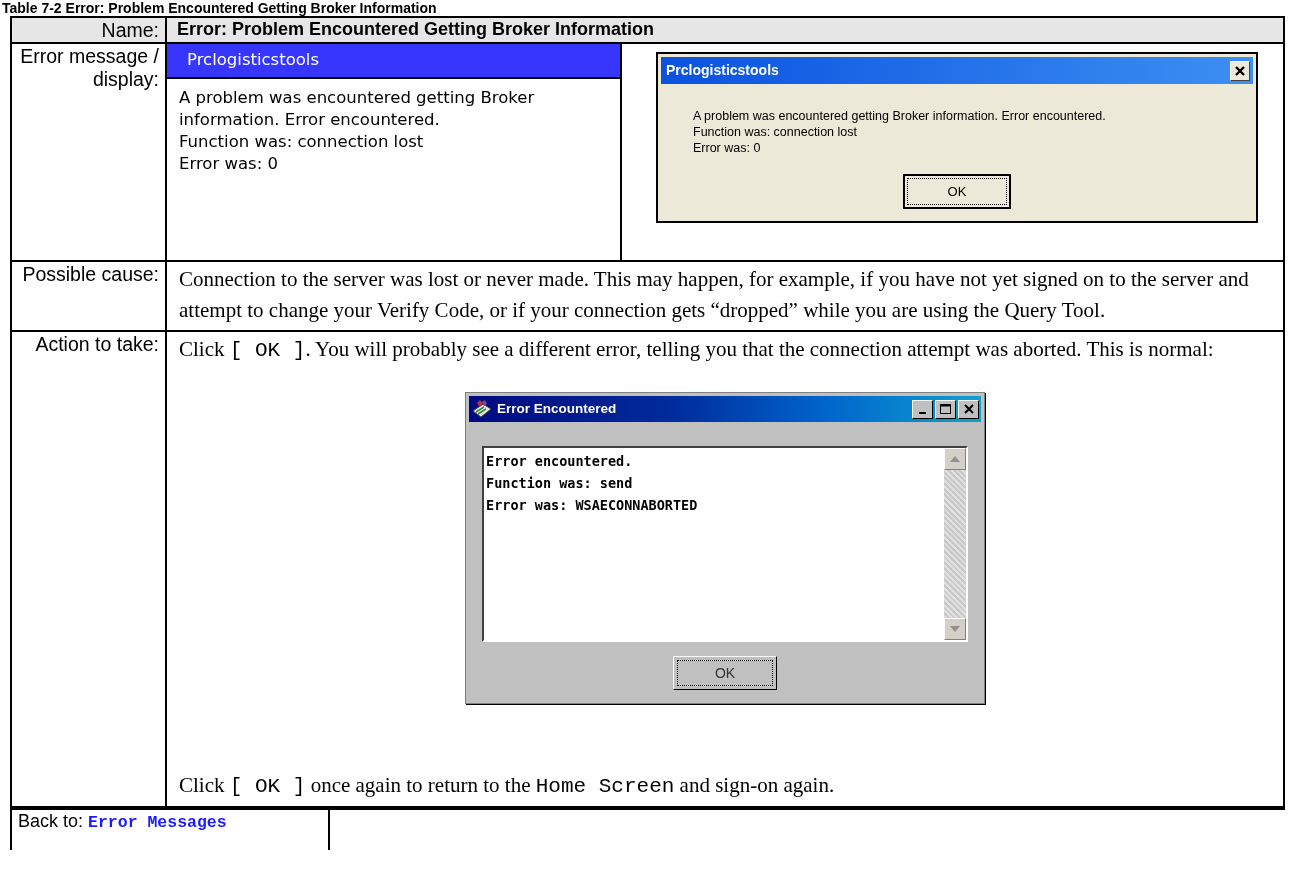 The height and width of the screenshot is (877, 1295). I want to click on action-text: Click [ OK ]. You will probably see a different error, telling you that the connection attempt was aborted. This is normal:, so click(696, 350).